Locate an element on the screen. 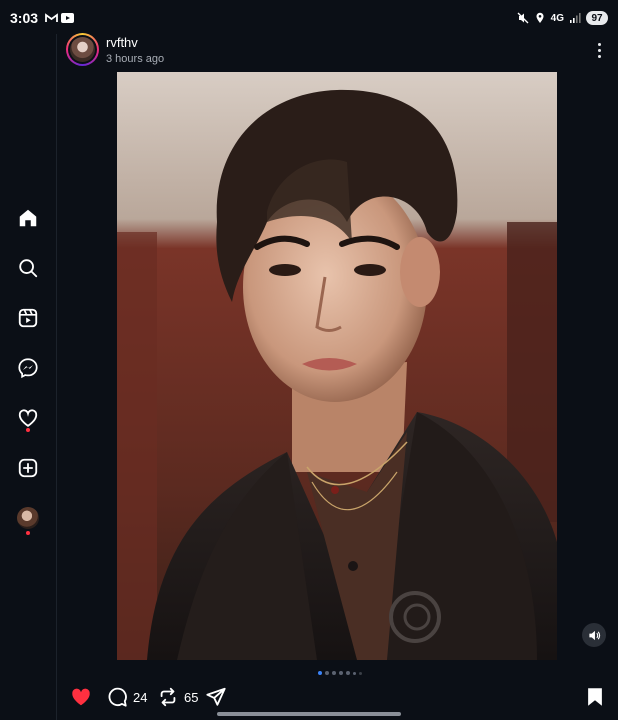 This screenshot has height=720, width=618. youtube-icon is located at coordinates (67, 18).